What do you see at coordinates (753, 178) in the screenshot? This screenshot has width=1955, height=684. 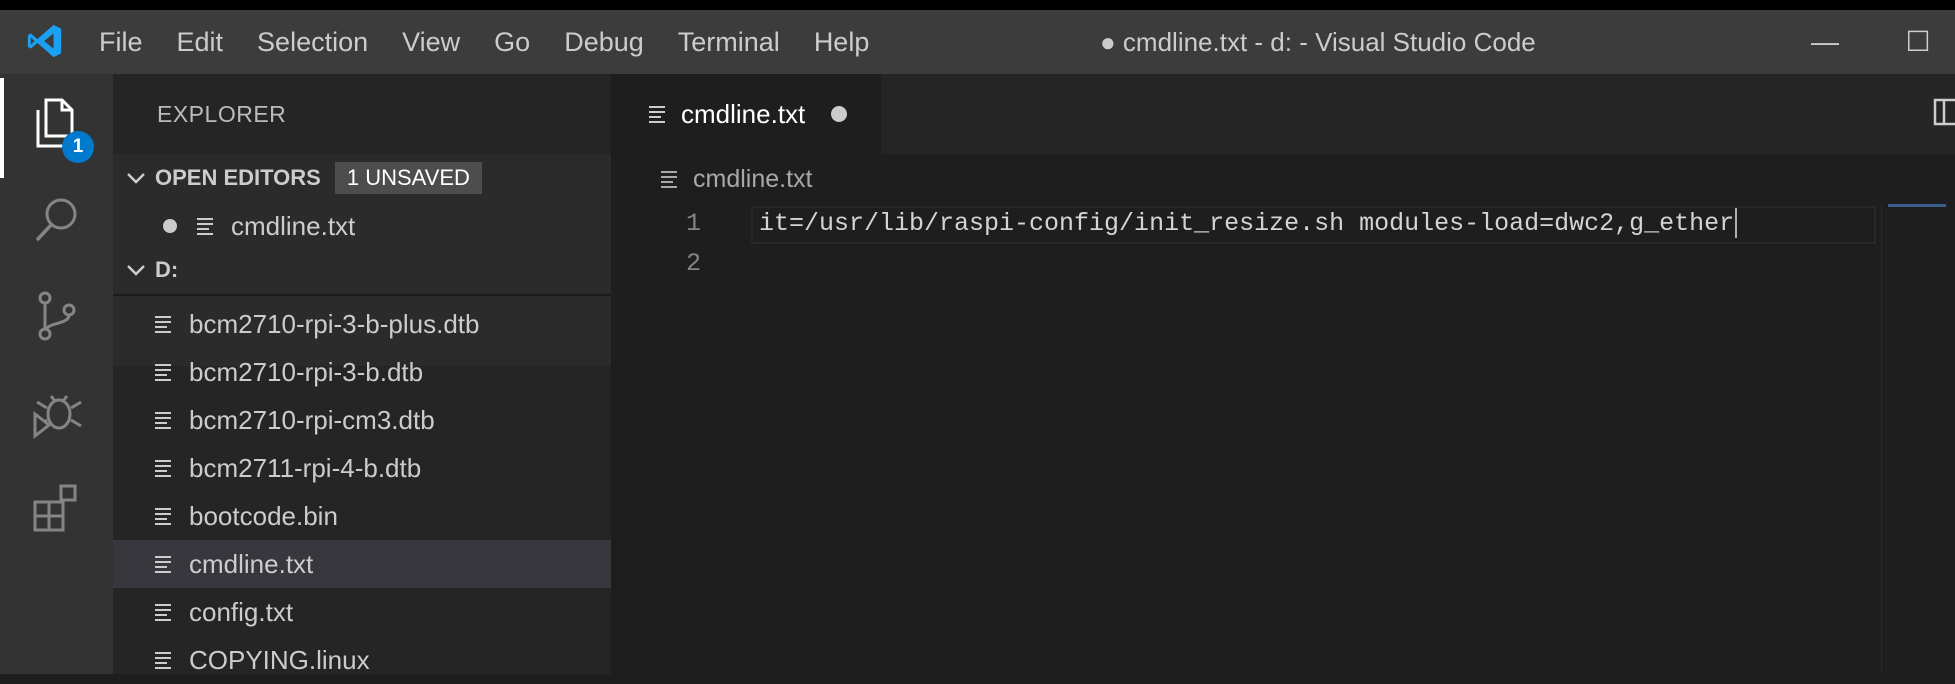 I see `breadcrumb-file: cmdline.txt` at bounding box center [753, 178].